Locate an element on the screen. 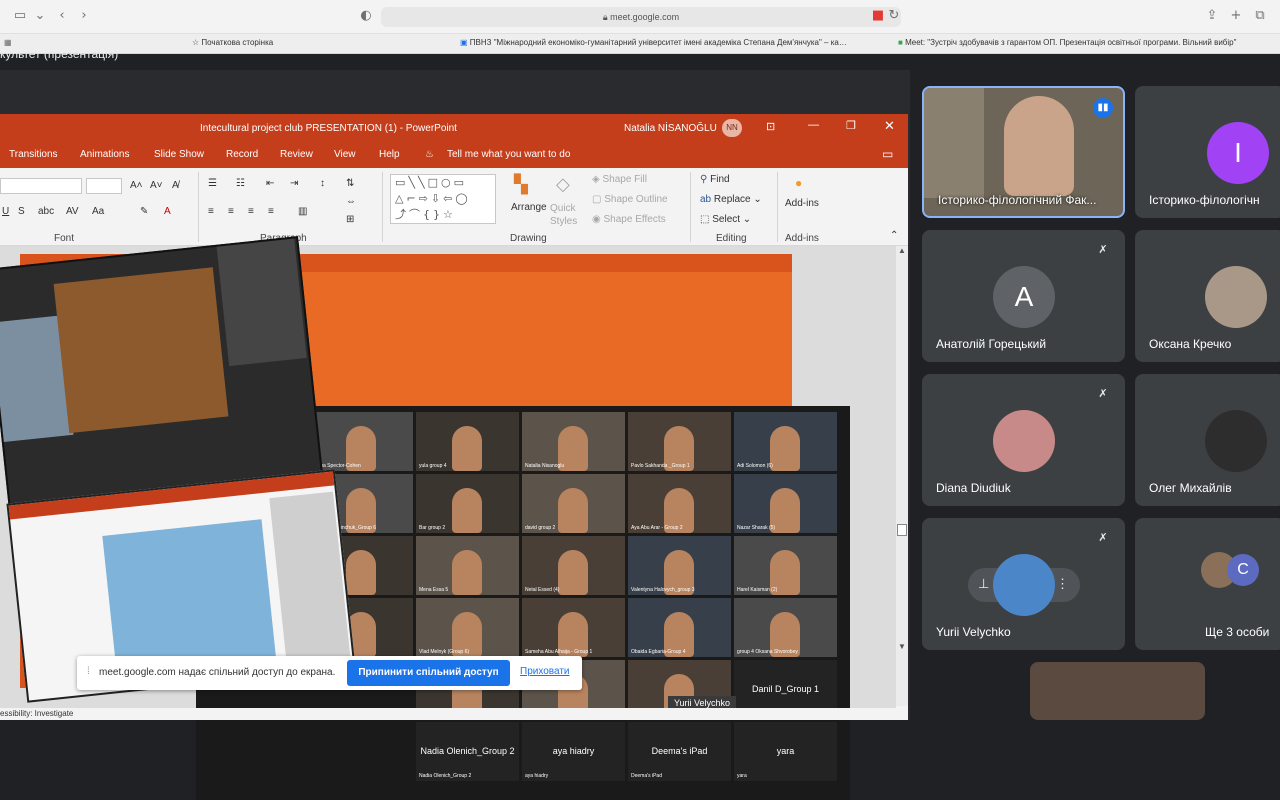 This screenshot has height=800, width=1280. new-tab-icon: + is located at coordinates (1236, 16).